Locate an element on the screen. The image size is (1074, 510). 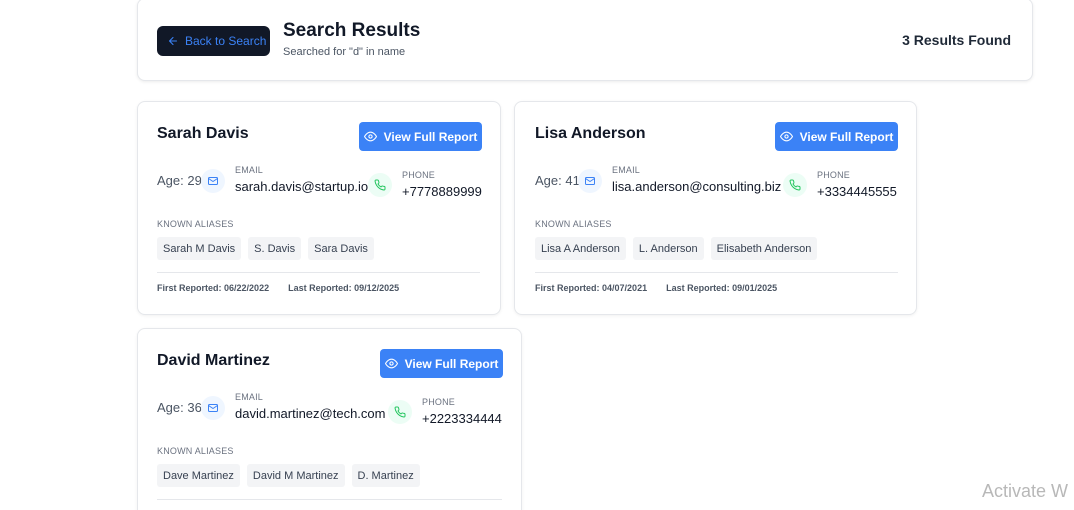
first-reported-date: 06/22/2022 is located at coordinates (247, 288).